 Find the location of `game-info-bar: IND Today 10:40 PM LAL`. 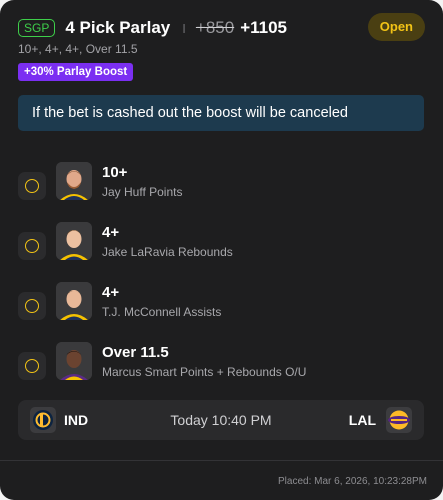

game-info-bar: IND Today 10:40 PM LAL is located at coordinates (221, 420).